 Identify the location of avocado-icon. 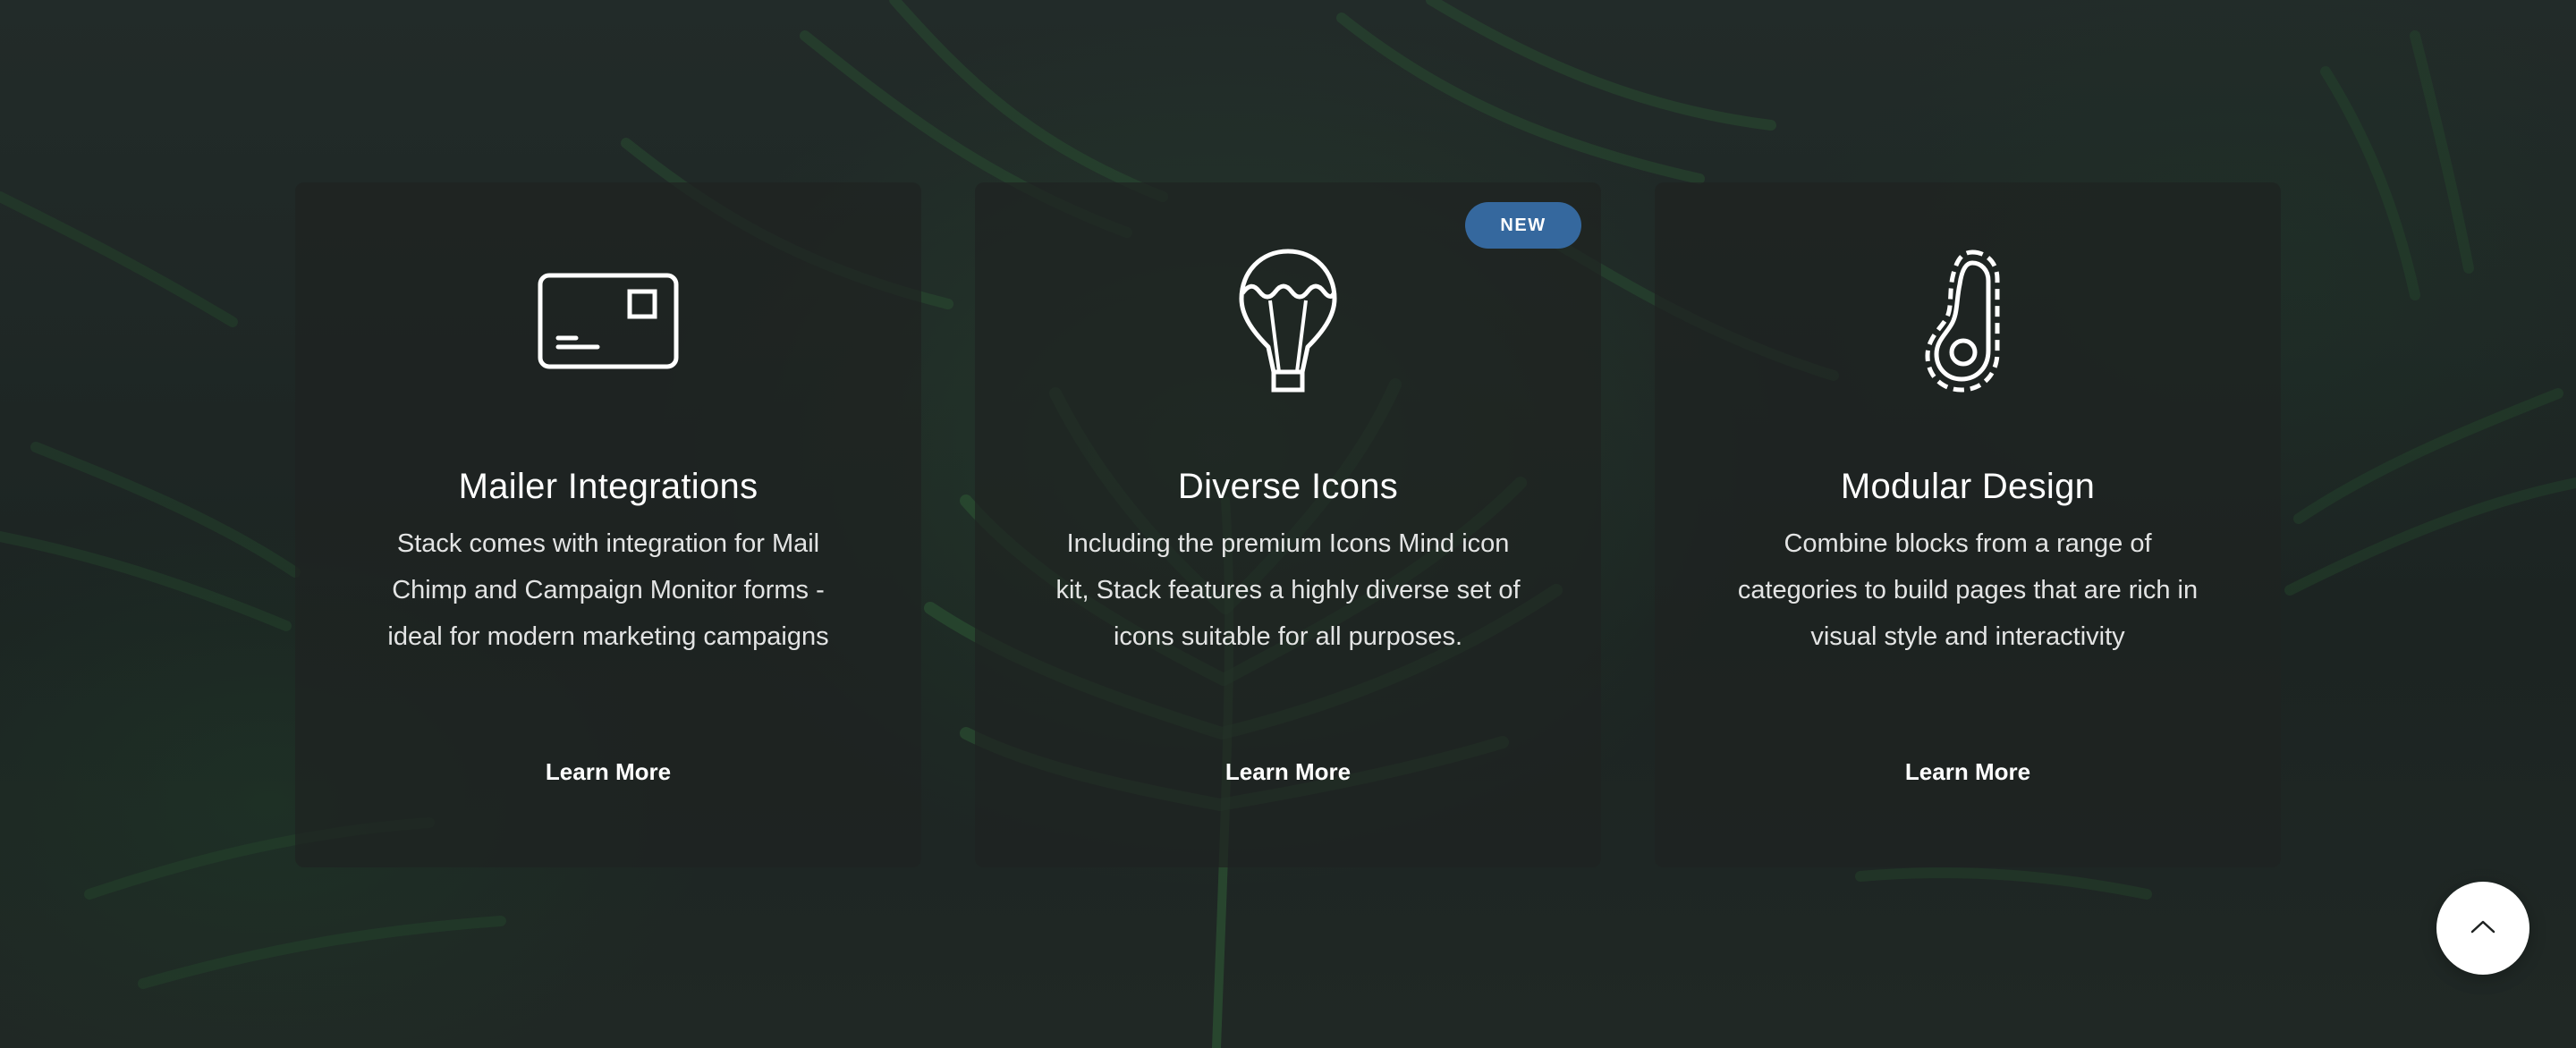
(1968, 321).